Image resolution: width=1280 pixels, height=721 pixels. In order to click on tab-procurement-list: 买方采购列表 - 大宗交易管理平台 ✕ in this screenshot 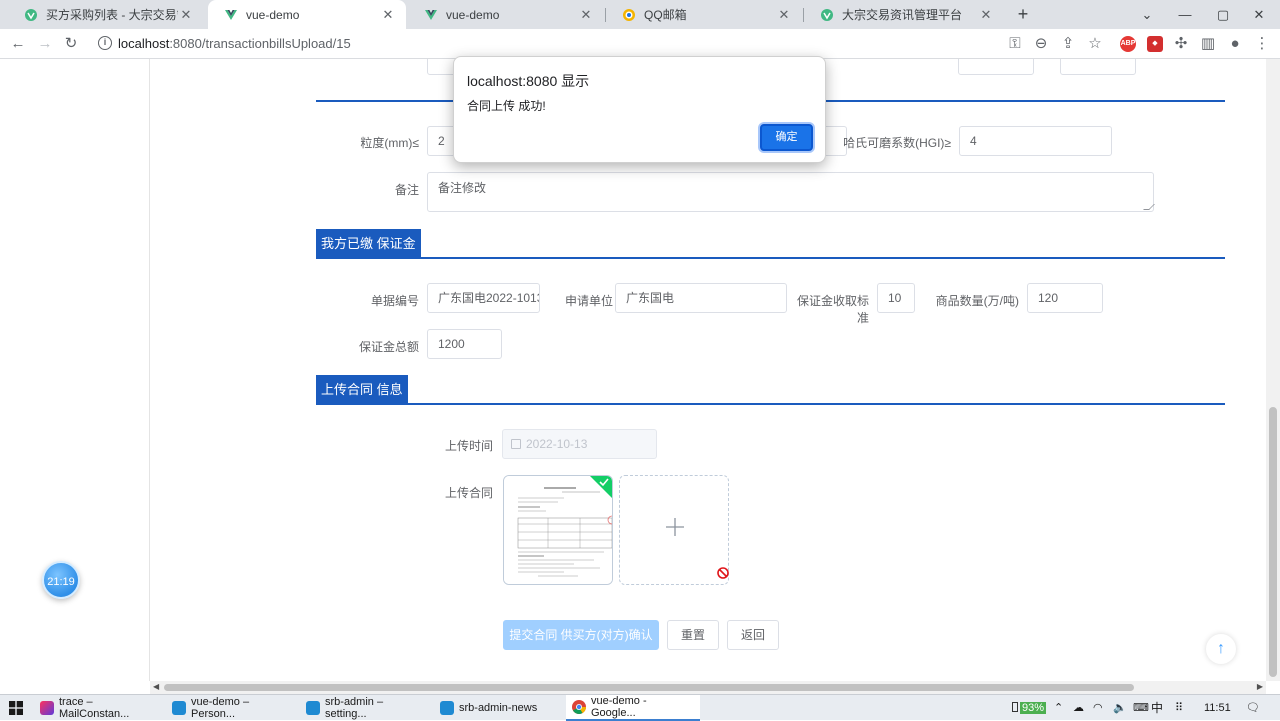, I will do `click(106, 14)`.